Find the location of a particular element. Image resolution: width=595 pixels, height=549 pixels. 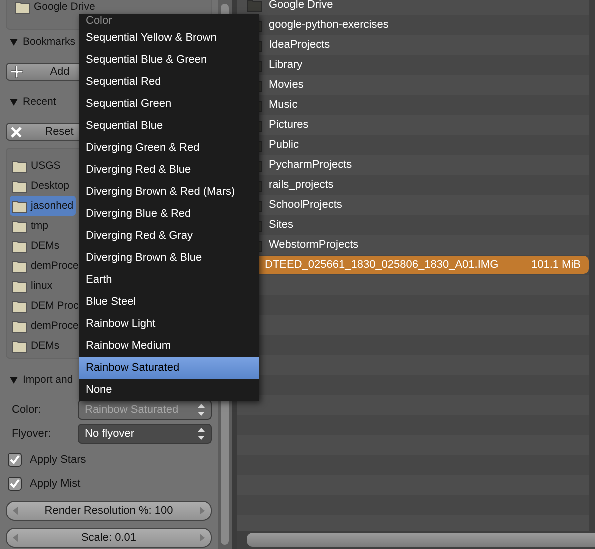

menu-item: Diverging Red & Gray is located at coordinates (169, 236).